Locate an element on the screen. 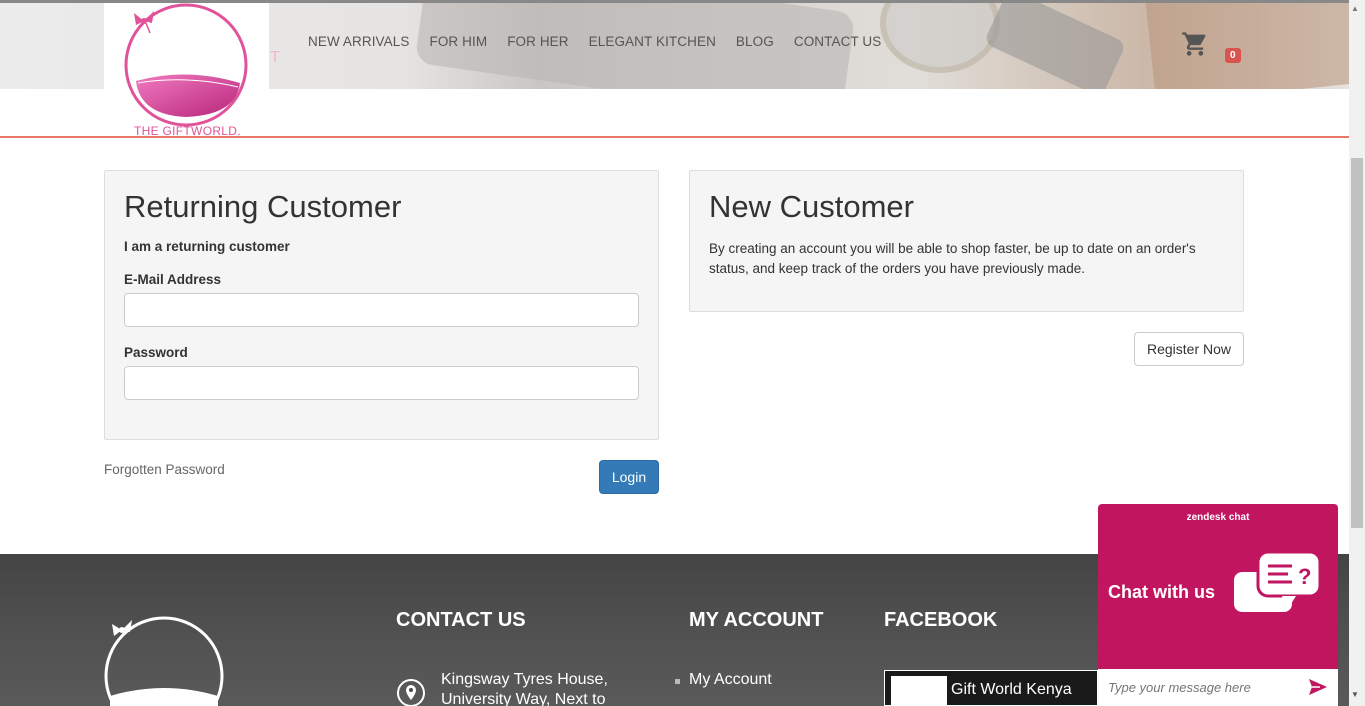  password-label: Password is located at coordinates (156, 352).